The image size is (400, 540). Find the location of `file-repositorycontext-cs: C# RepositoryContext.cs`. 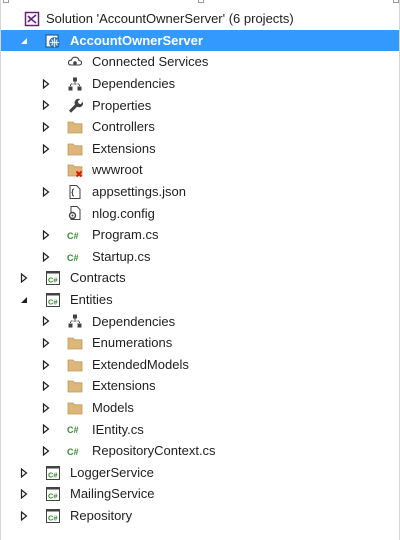

file-repositorycontext-cs: C# RepositoryContext.cs is located at coordinates (200, 451).